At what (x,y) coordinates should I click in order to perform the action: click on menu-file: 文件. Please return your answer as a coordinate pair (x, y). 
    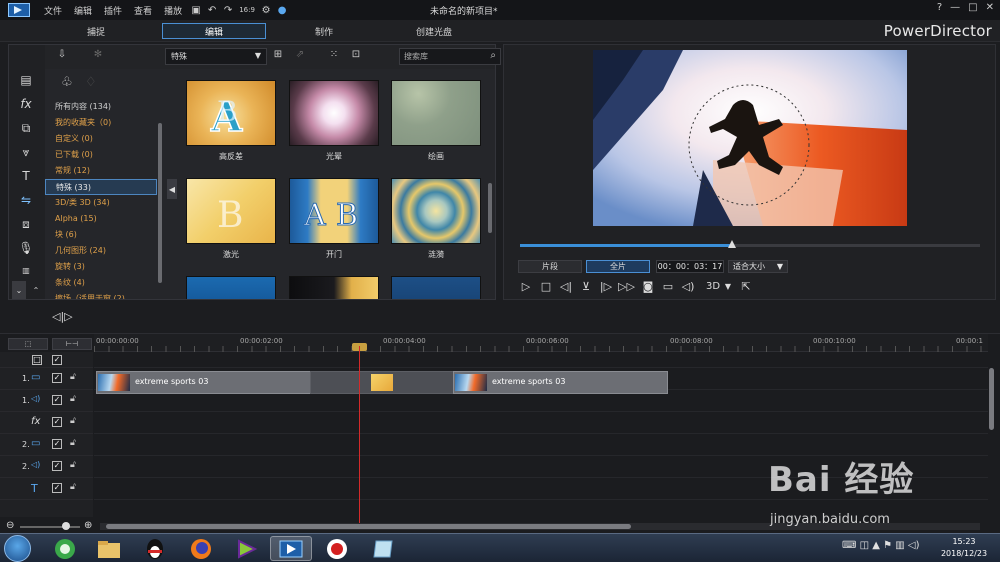
    Looking at the image, I should click on (53, 10).